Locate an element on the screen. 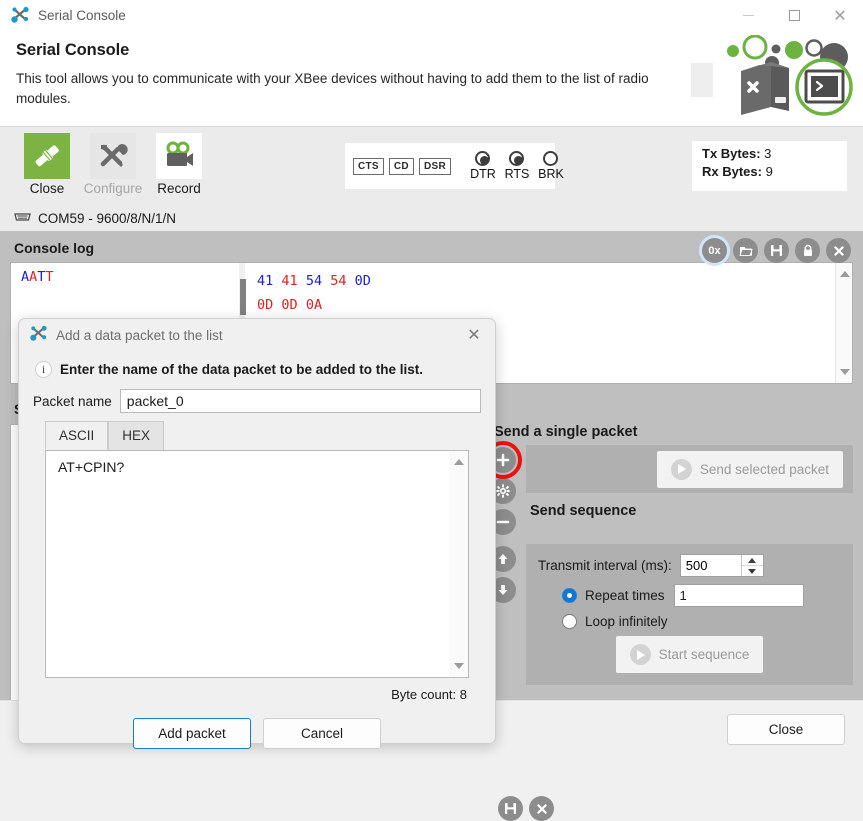 This screenshot has width=863, height=821. repeat-times-input: 1 is located at coordinates (738, 595).